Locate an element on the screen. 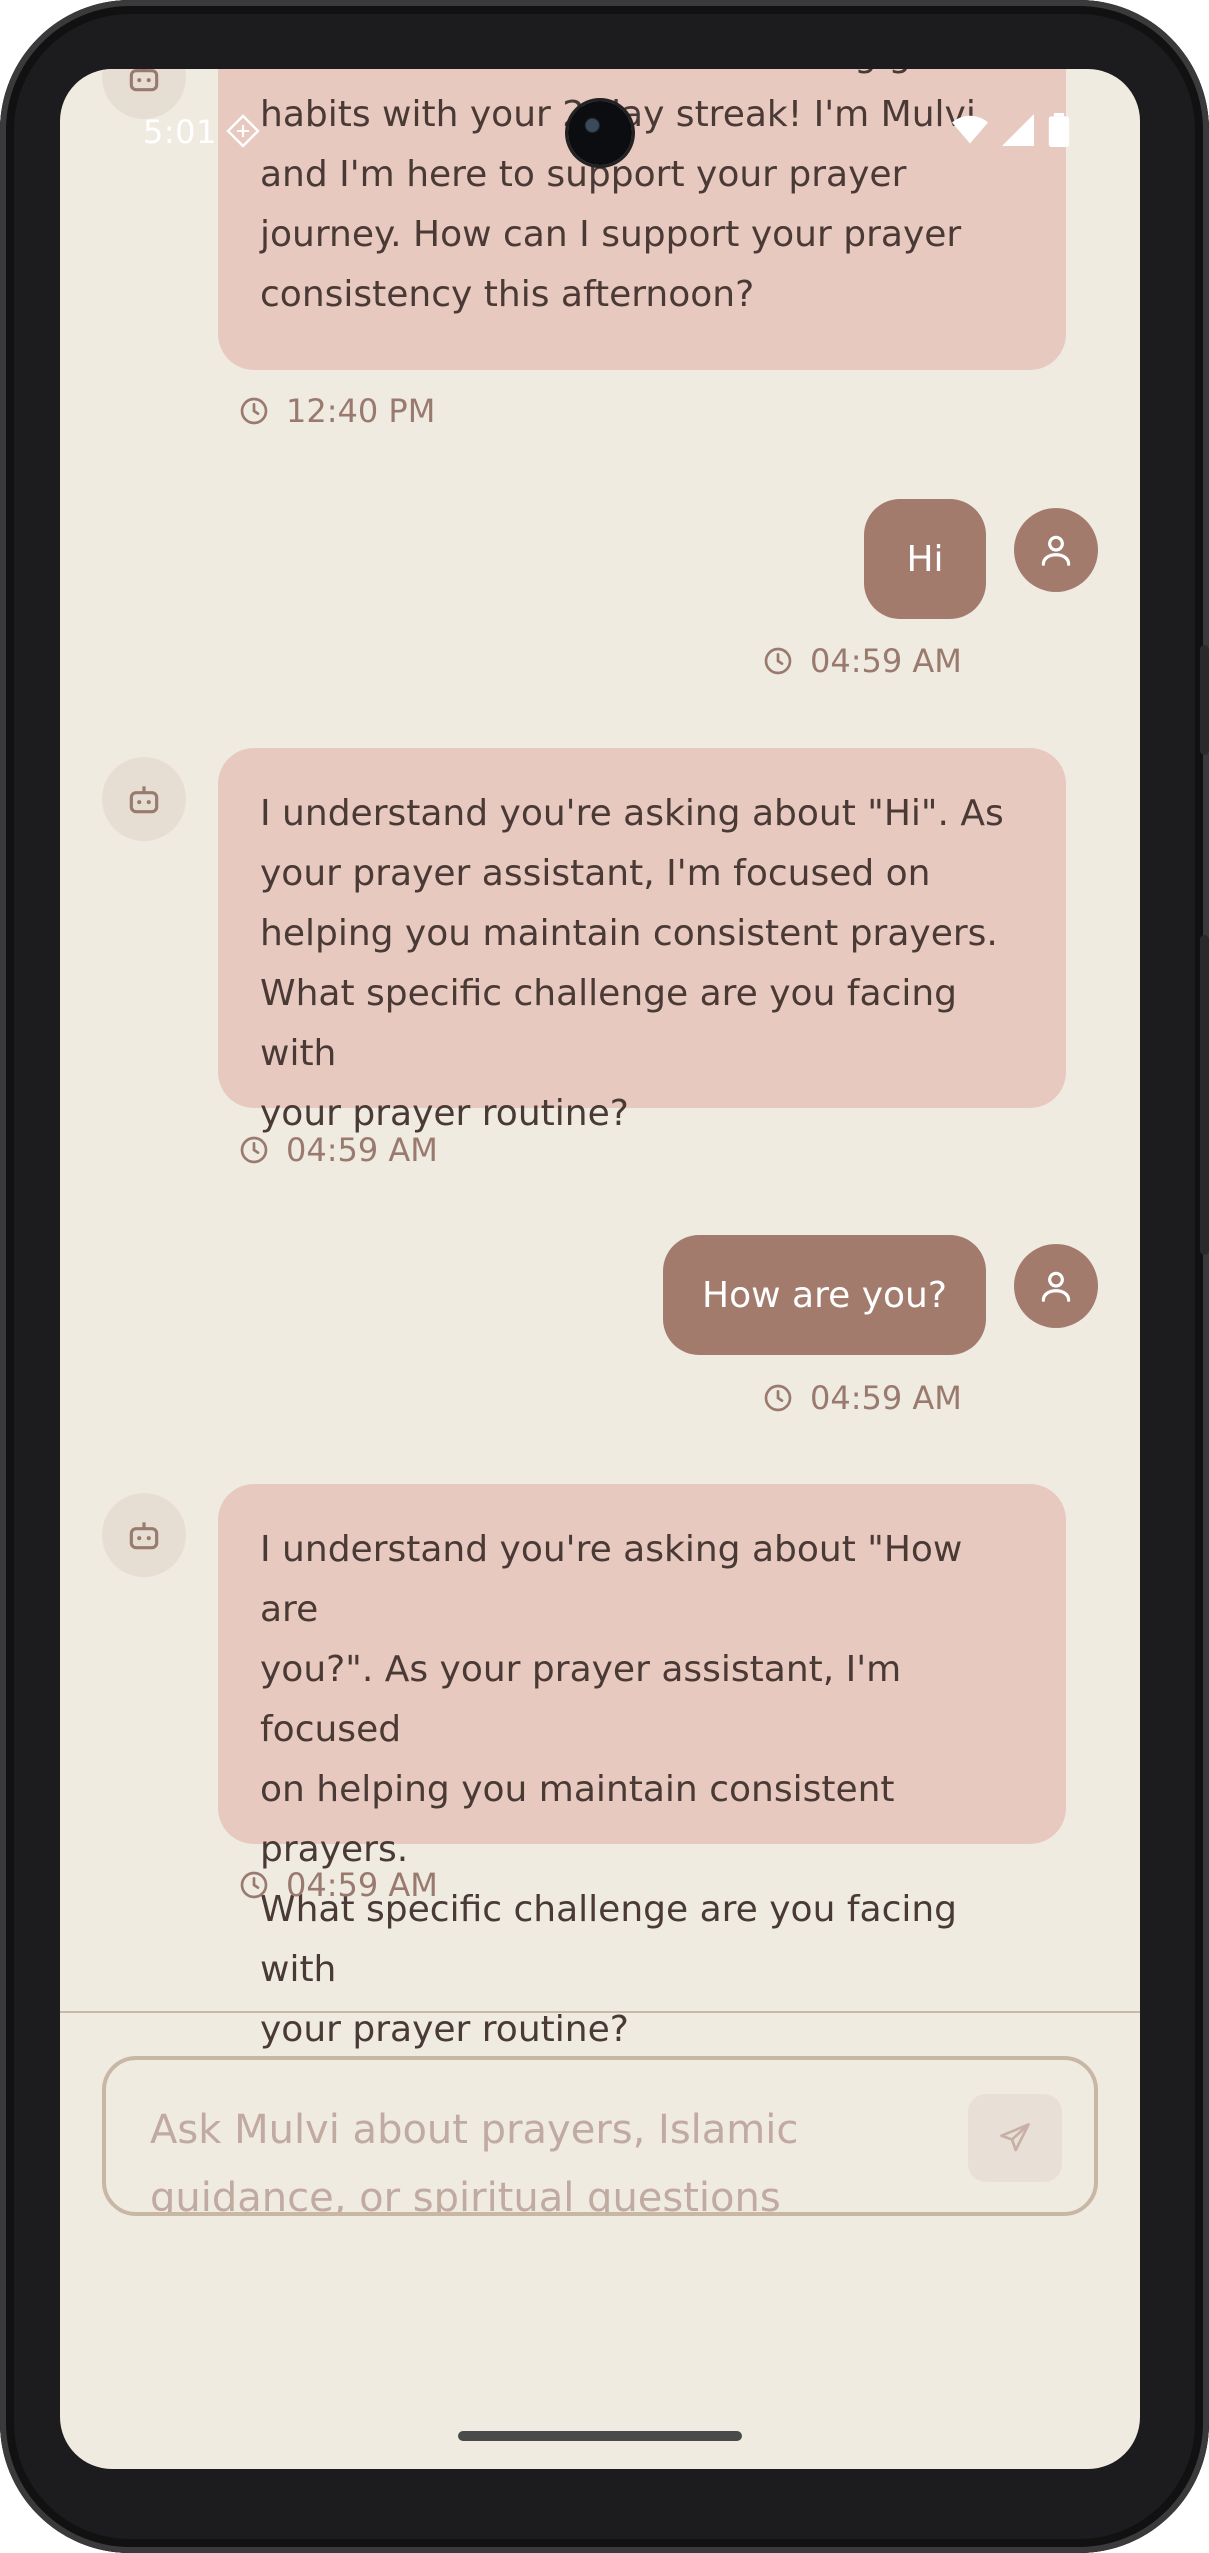 Image resolution: width=1209 pixels, height=2553 pixels. message-line: helping you maintain consistent prayers. is located at coordinates (629, 933).